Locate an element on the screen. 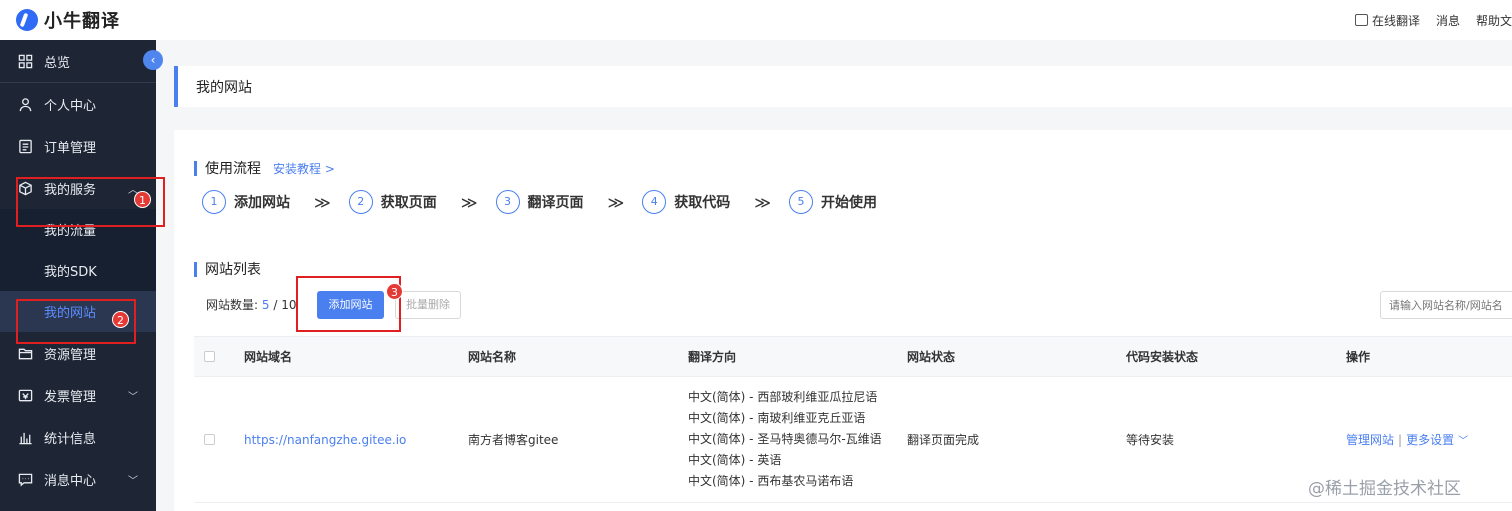 The image size is (1512, 511). process-title: 使用流程 is located at coordinates (233, 169).